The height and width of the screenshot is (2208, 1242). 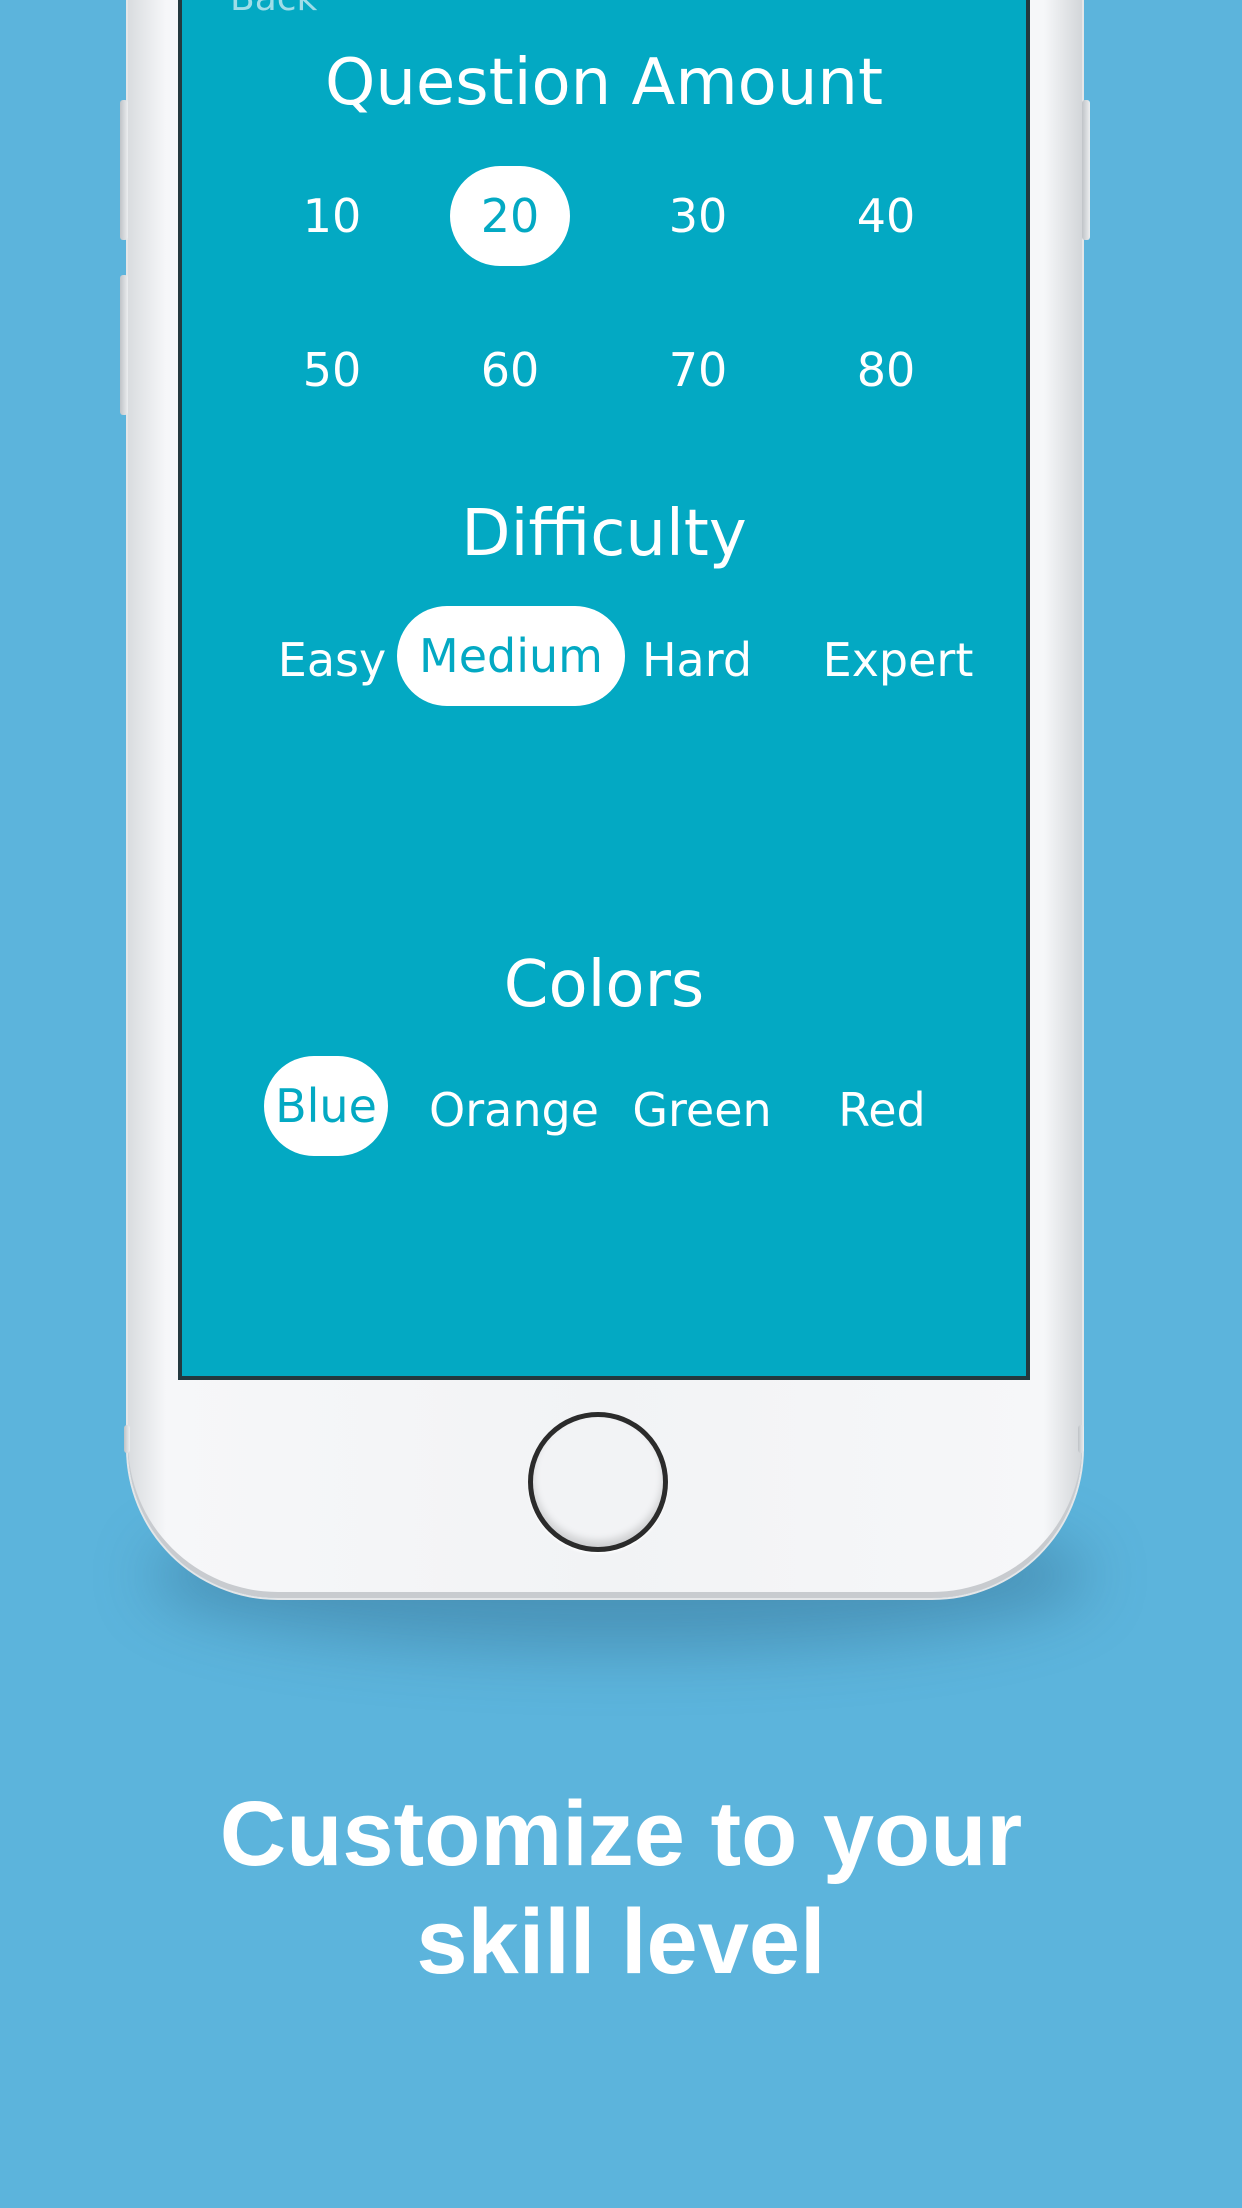 What do you see at coordinates (127, 1439) in the screenshot?
I see `bottom-left-bar` at bounding box center [127, 1439].